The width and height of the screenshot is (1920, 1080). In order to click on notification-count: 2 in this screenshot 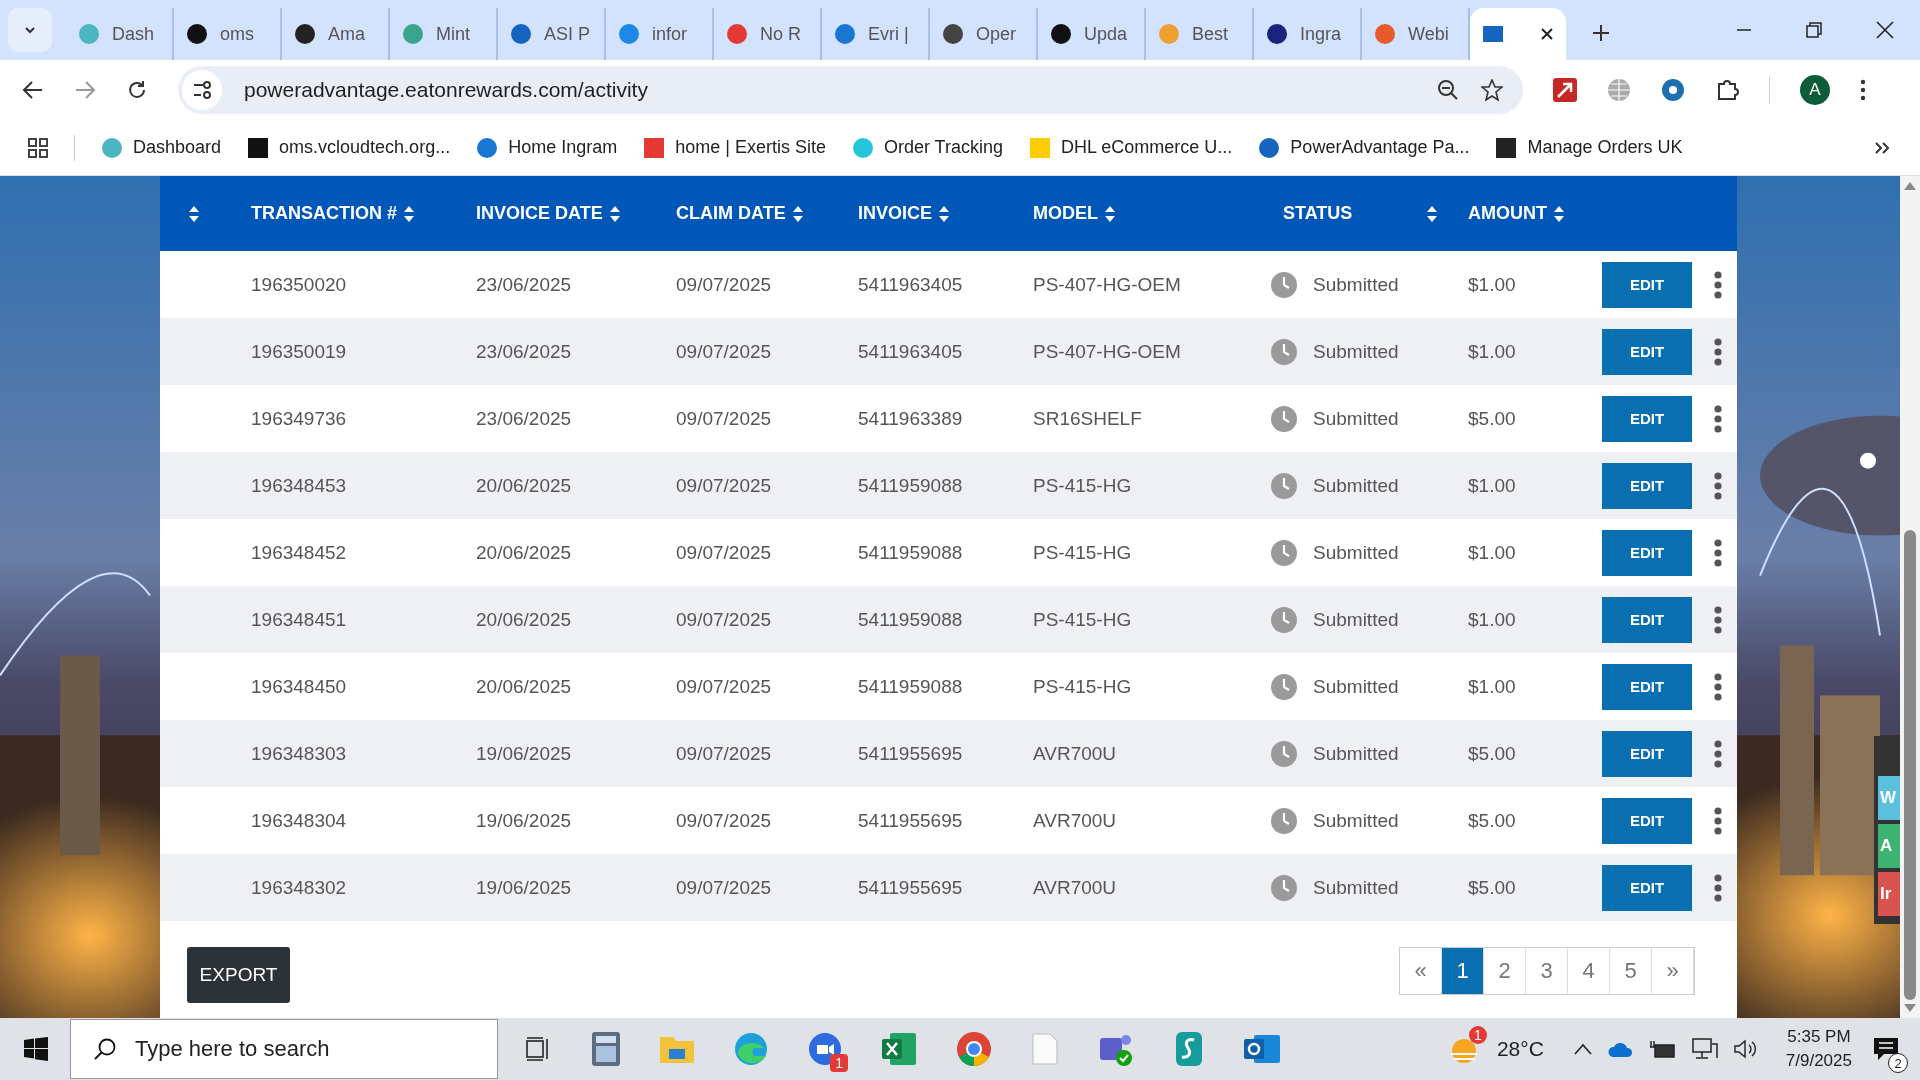, I will do `click(1898, 1063)`.